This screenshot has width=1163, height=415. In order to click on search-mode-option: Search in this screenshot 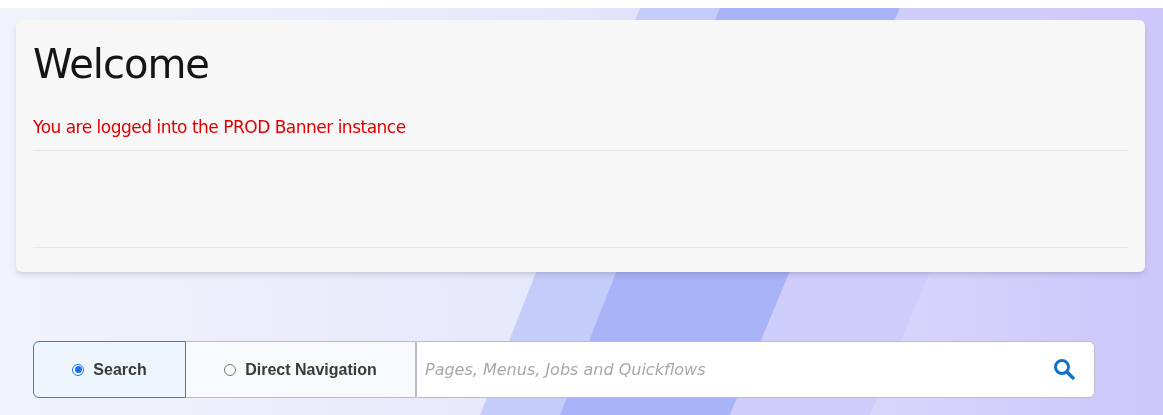, I will do `click(109, 369)`.